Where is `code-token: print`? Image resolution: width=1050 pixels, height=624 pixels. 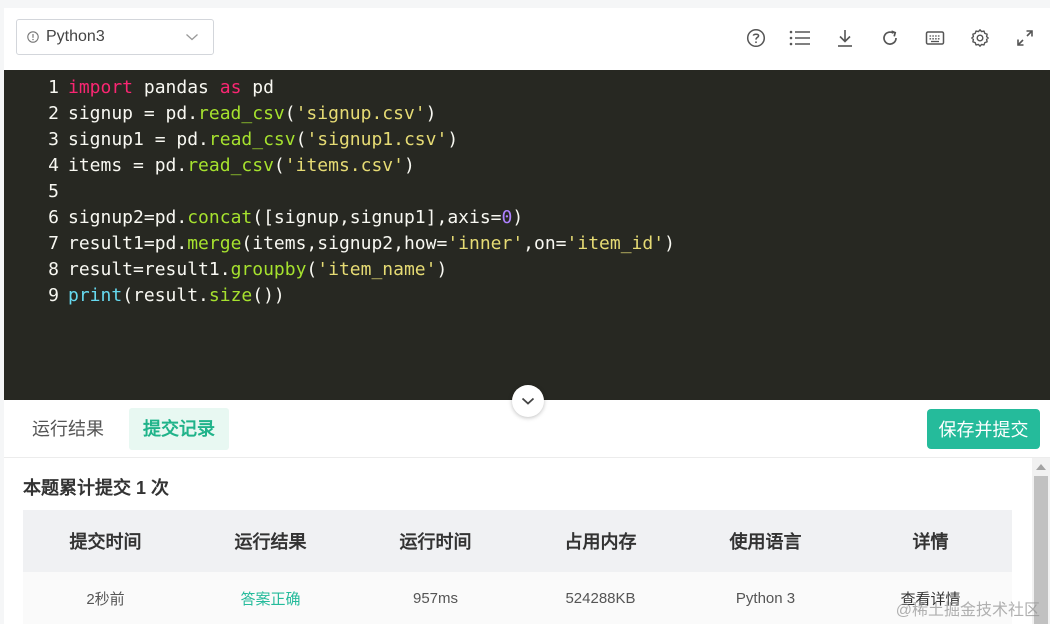
code-token: print is located at coordinates (95, 295).